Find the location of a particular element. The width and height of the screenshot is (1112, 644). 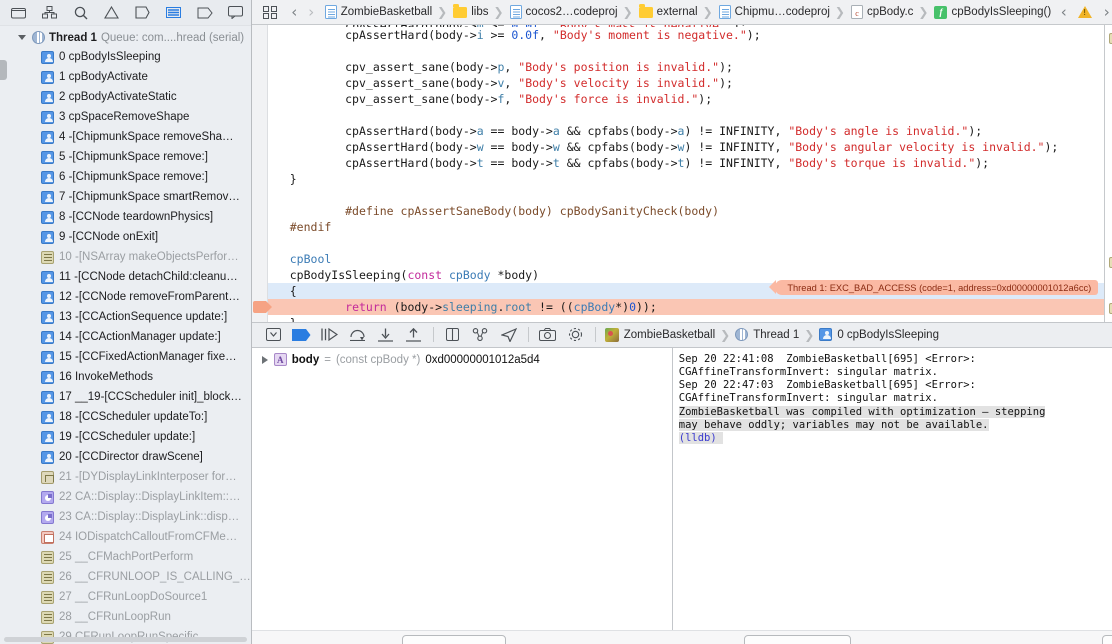

view-debugging-icon is located at coordinates (453, 335).